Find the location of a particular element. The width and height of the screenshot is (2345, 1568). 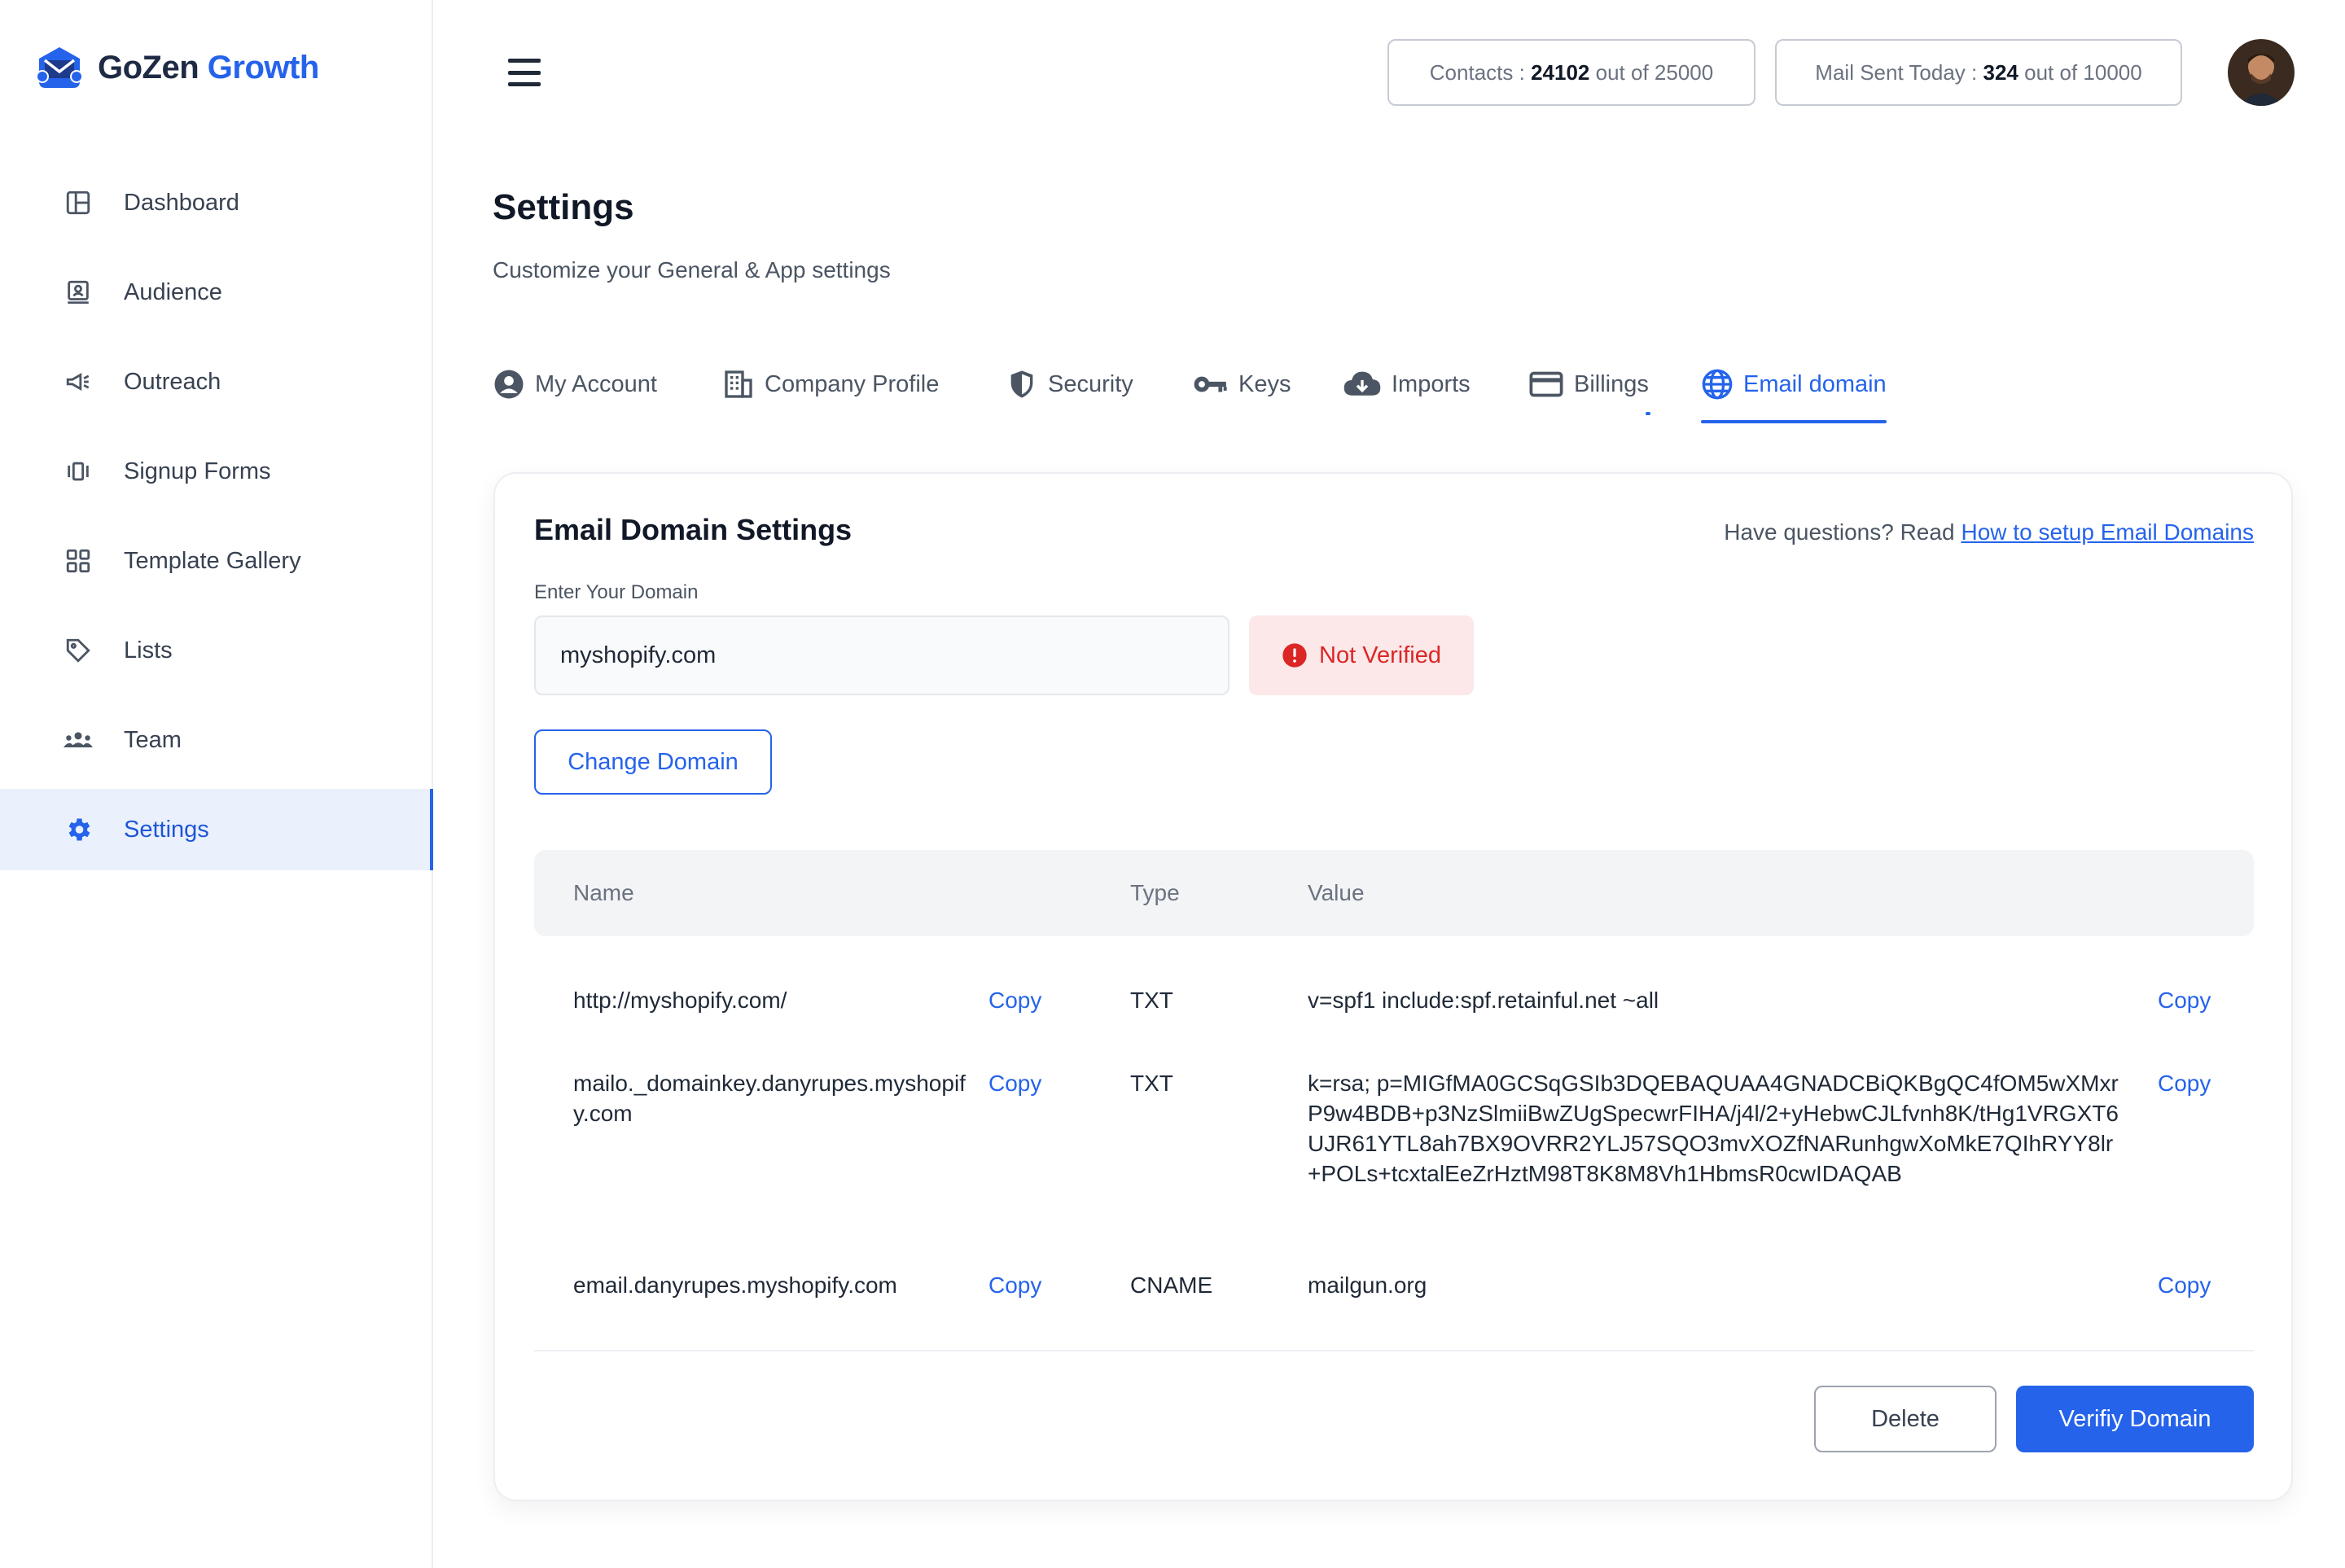

sidebar-item-label: Dashboard is located at coordinates (182, 202).